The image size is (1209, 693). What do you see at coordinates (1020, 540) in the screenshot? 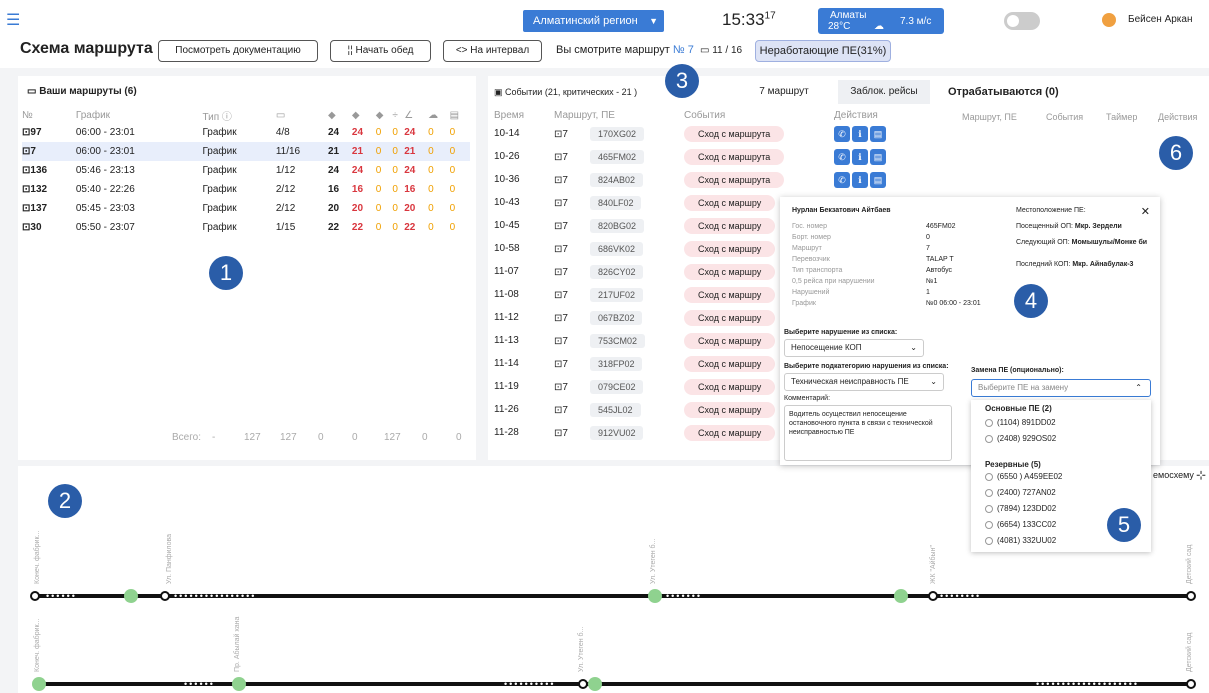
I see `dropdown-option: (4081) 332UU02` at bounding box center [1020, 540].